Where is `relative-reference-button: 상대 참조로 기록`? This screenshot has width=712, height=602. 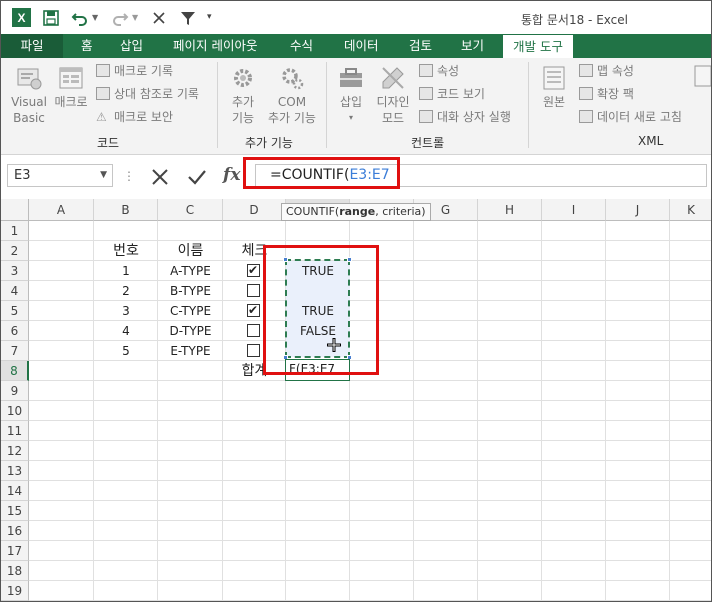 relative-reference-button: 상대 참조로 기록 is located at coordinates (147, 94).